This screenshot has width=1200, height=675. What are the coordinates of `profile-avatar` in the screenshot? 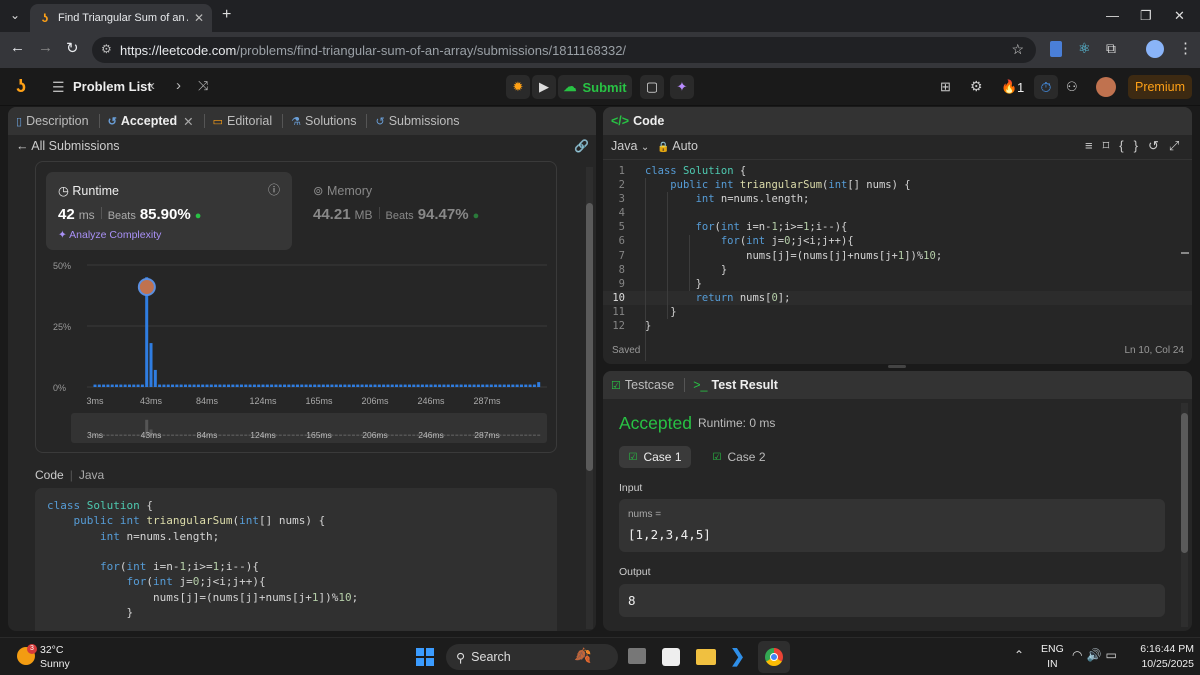 It's located at (1155, 49).